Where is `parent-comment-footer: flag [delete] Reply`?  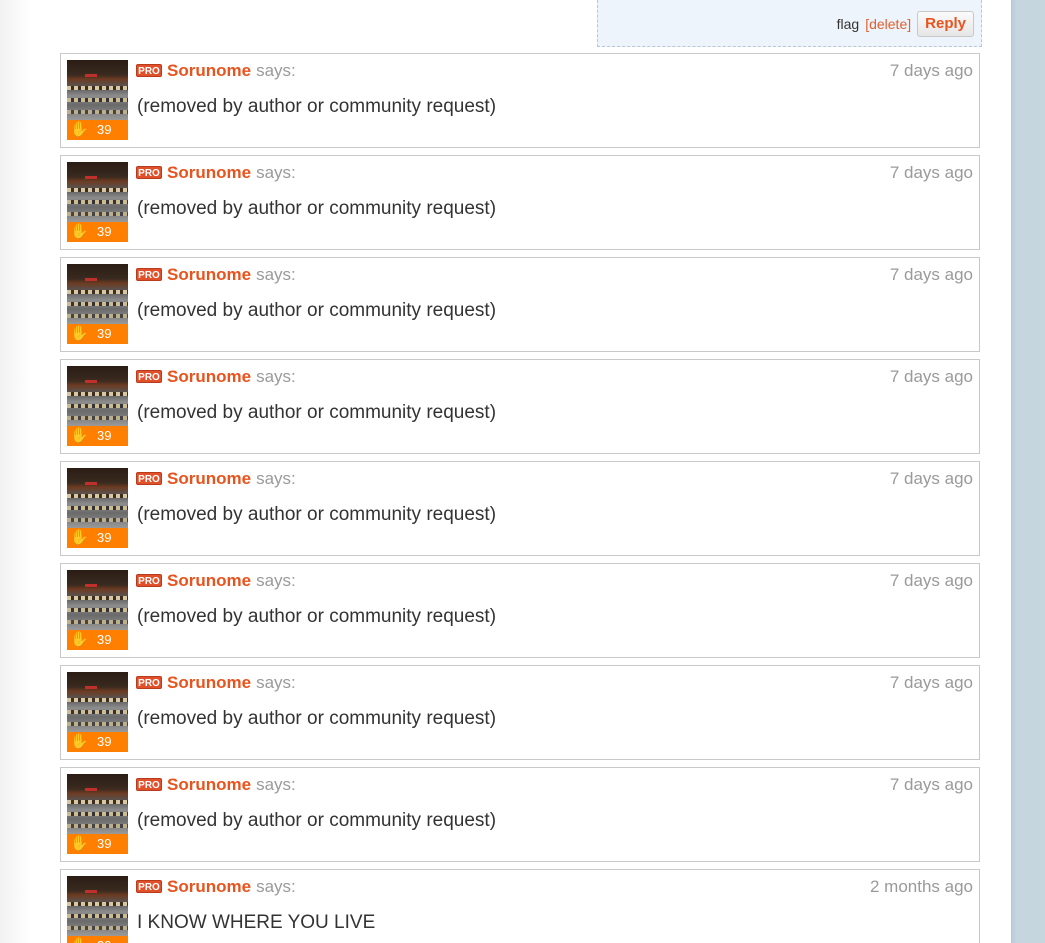
parent-comment-footer: flag [delete] Reply is located at coordinates (789, 23).